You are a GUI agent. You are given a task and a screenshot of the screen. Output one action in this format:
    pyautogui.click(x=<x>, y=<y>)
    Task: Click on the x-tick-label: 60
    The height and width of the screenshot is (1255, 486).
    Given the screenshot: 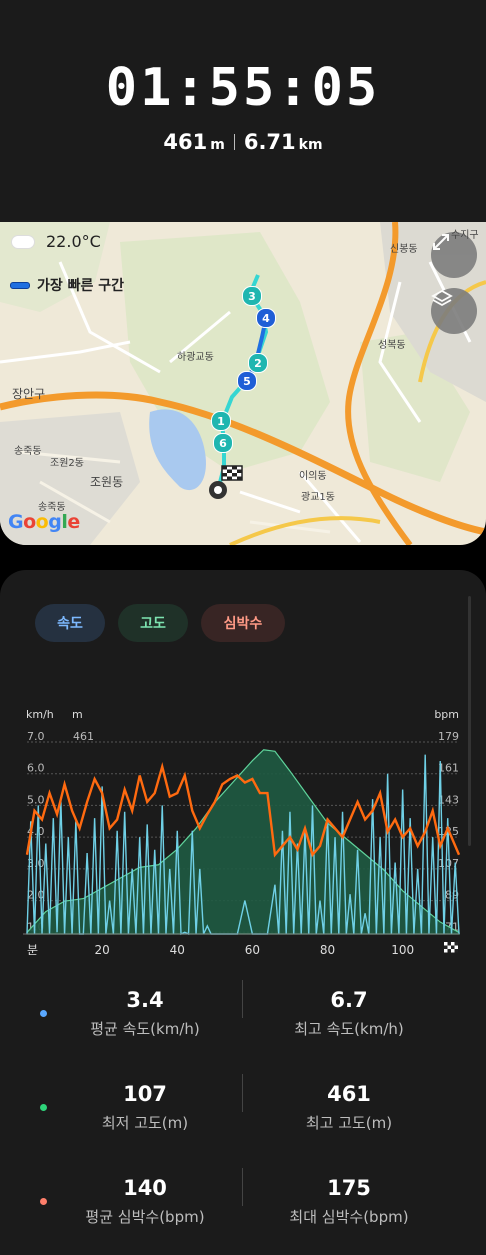 What is the action you would take?
    pyautogui.click(x=252, y=950)
    